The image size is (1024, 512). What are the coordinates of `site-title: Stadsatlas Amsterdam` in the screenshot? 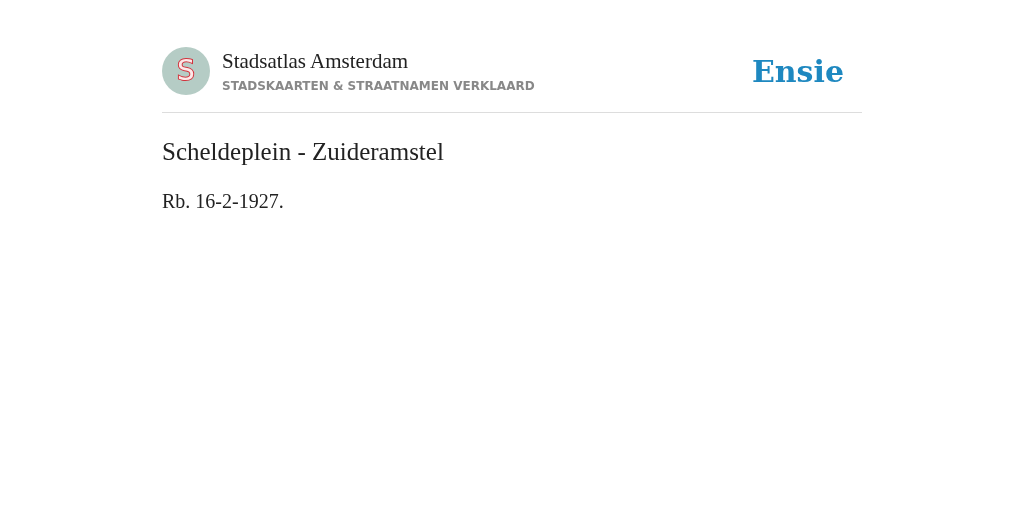 It's located at (316, 61).